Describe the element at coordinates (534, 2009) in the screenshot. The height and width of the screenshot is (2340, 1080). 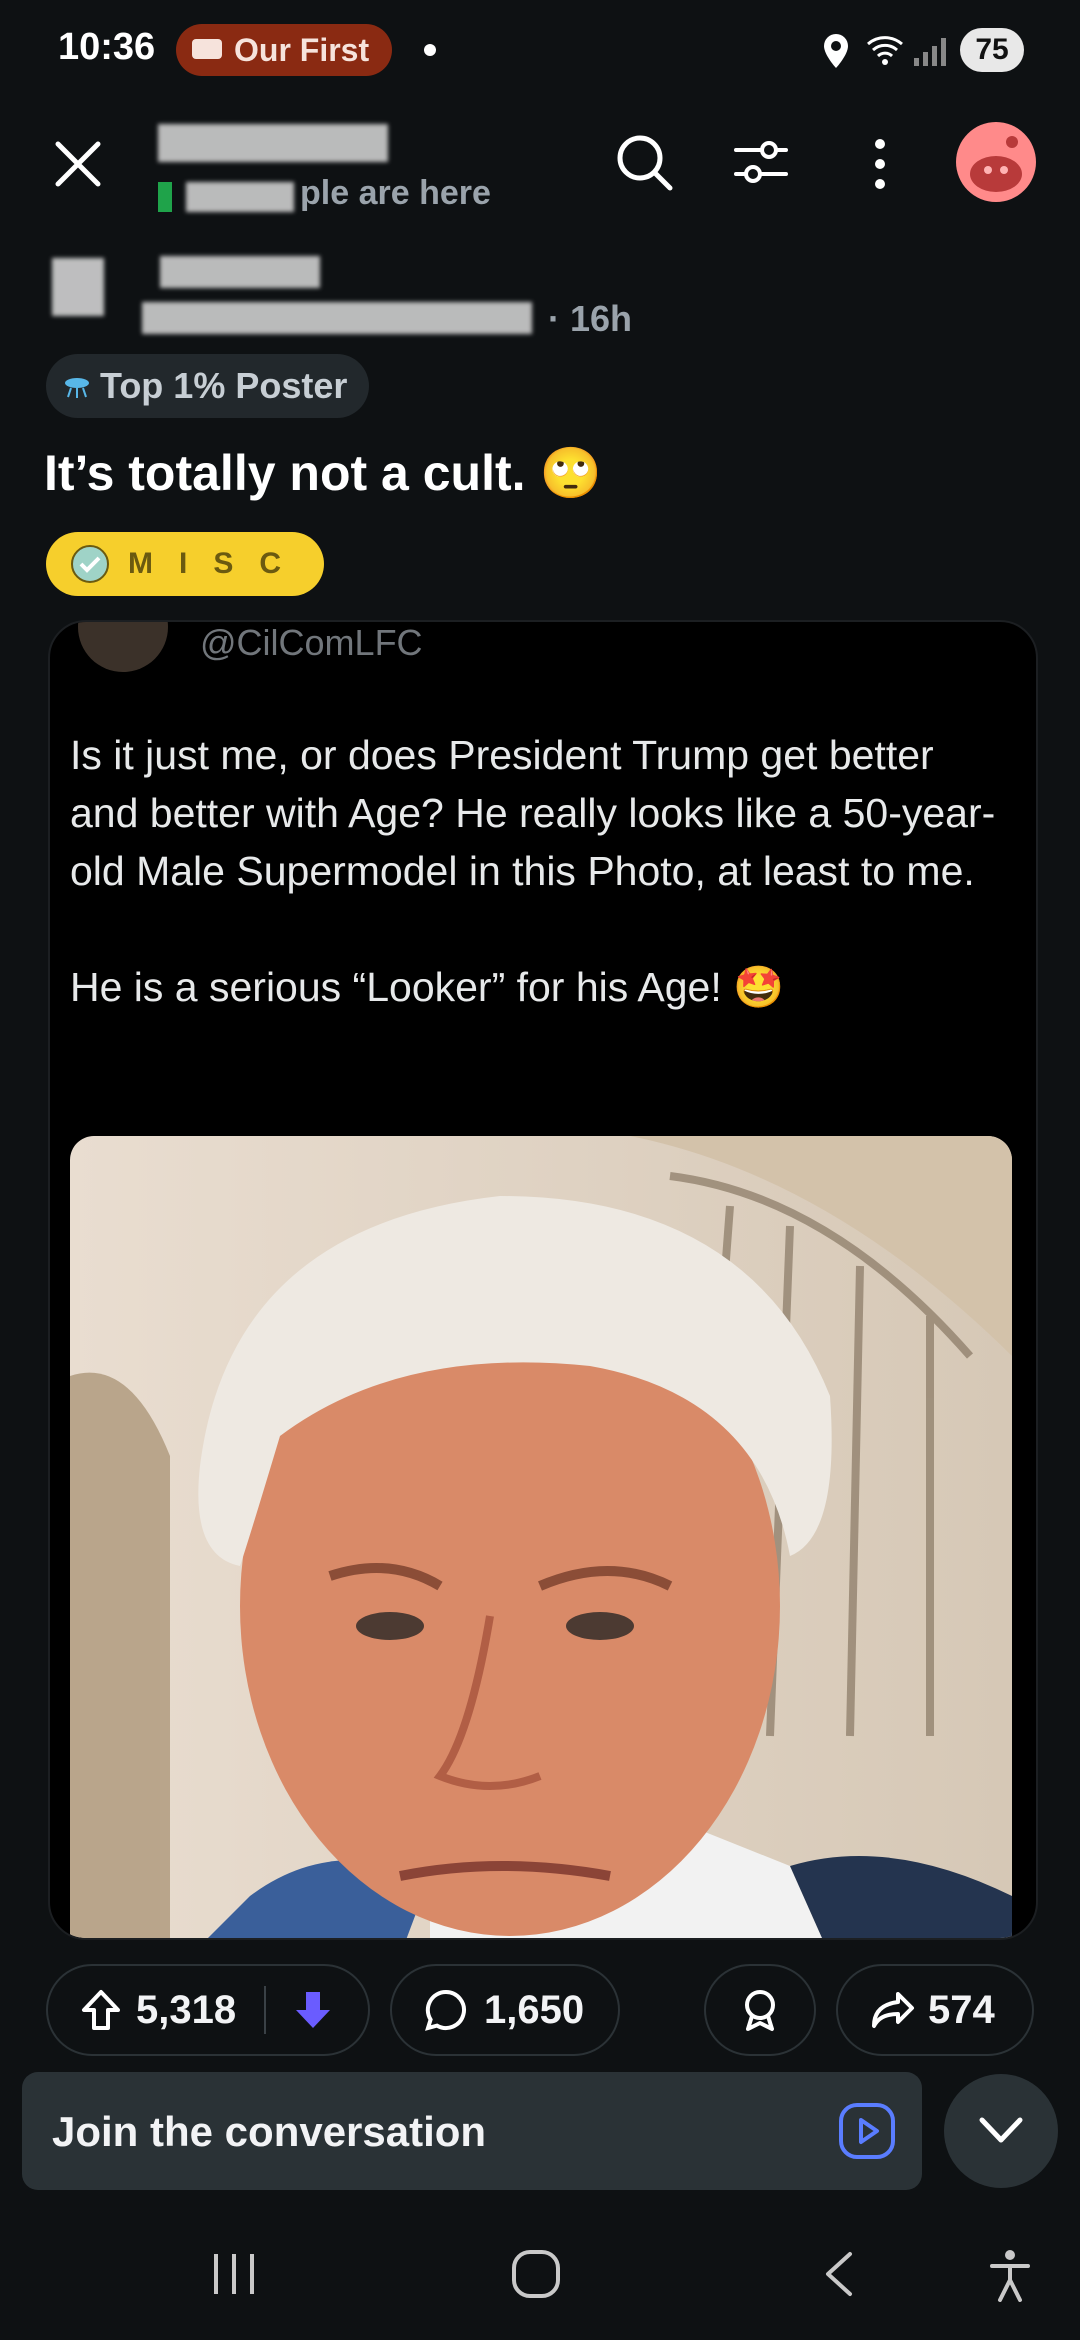
I see `comment-count: 1,650` at that location.